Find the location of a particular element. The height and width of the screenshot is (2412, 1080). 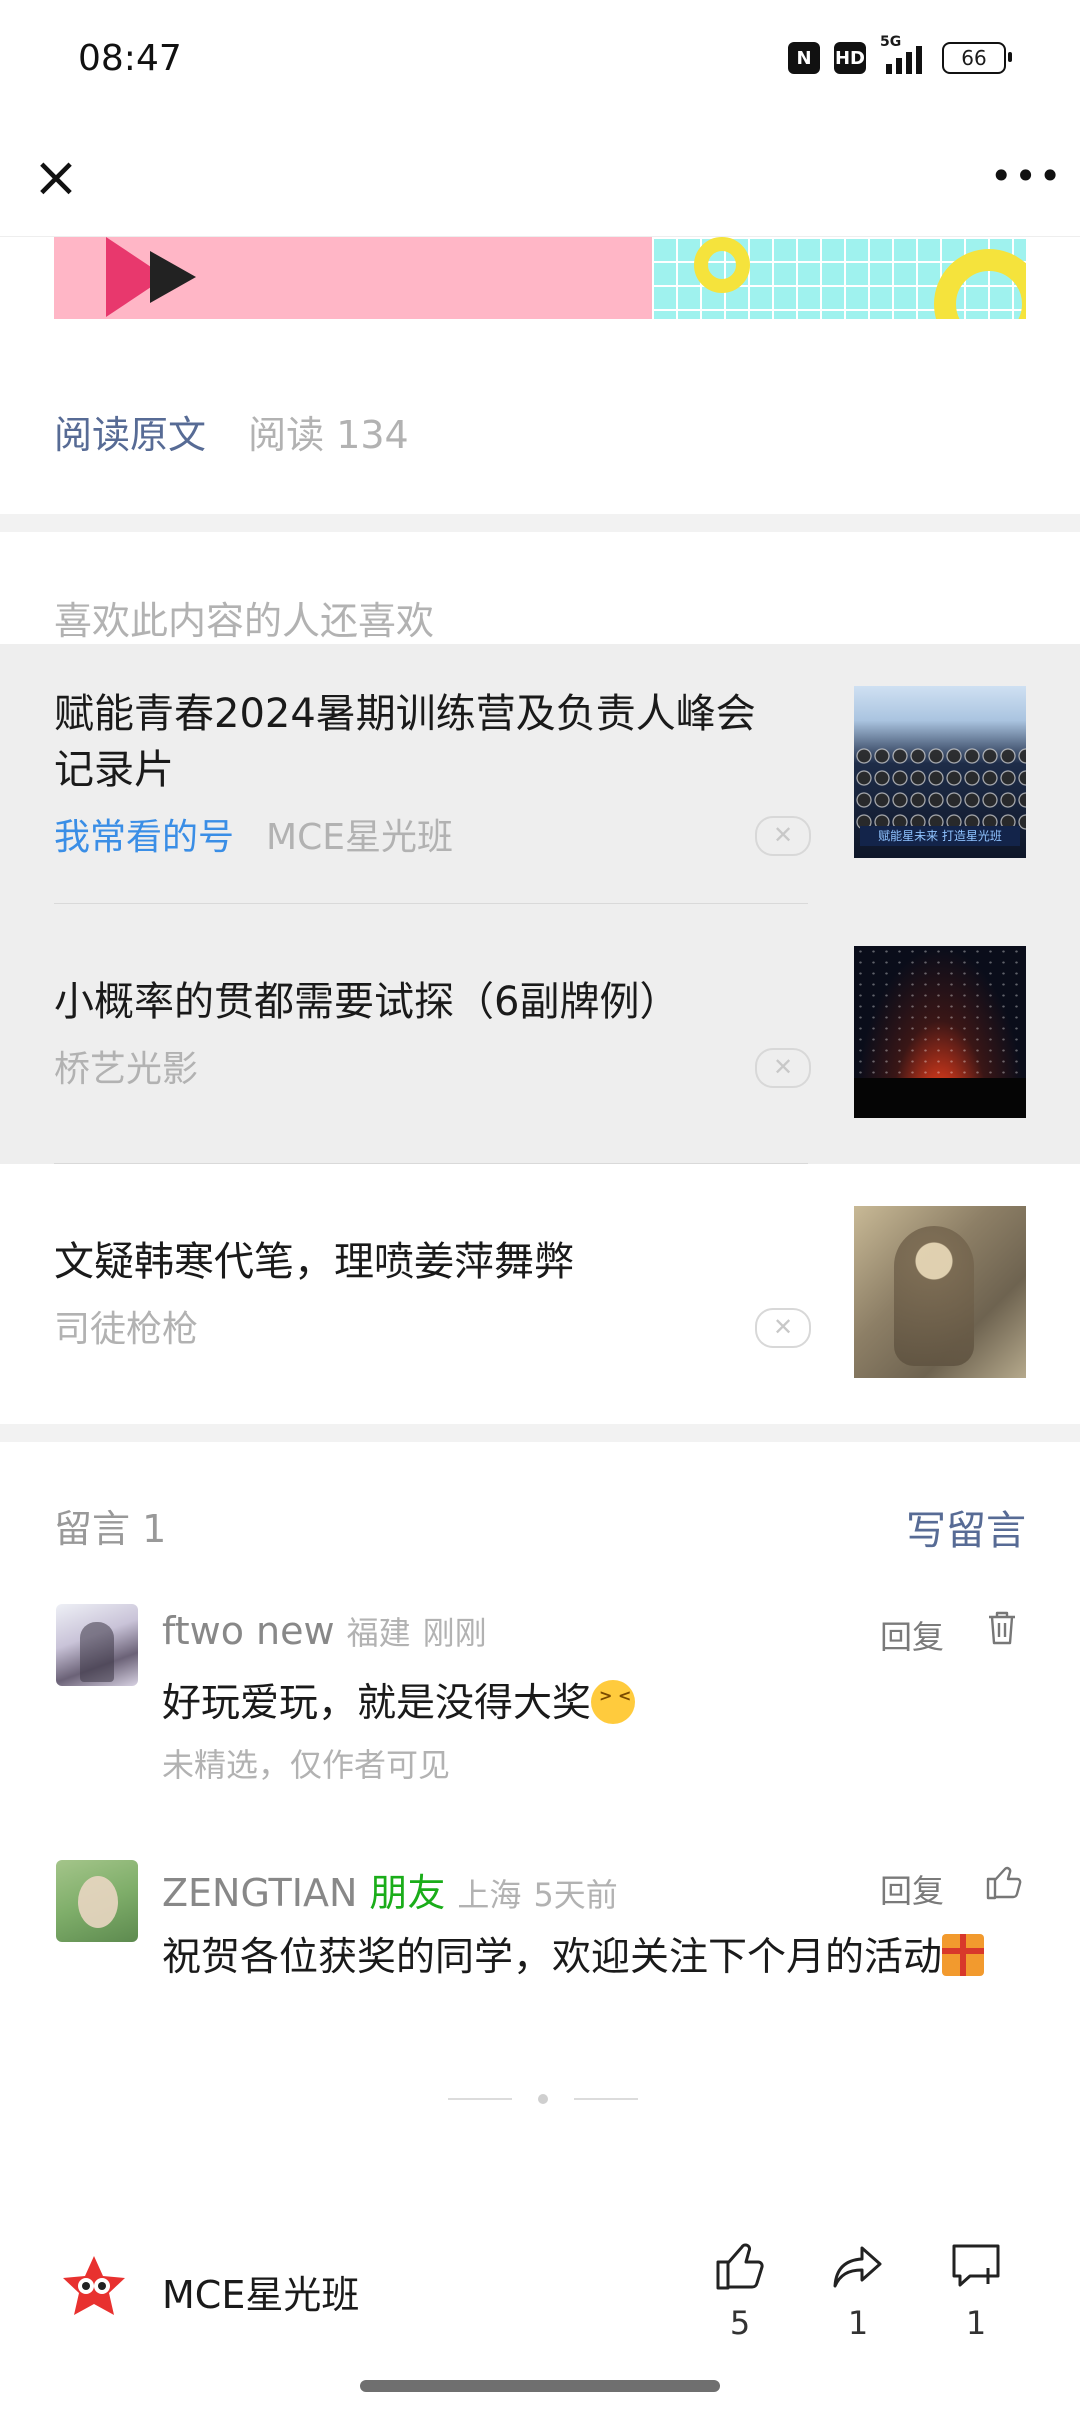

home-indicator is located at coordinates (540, 2386).